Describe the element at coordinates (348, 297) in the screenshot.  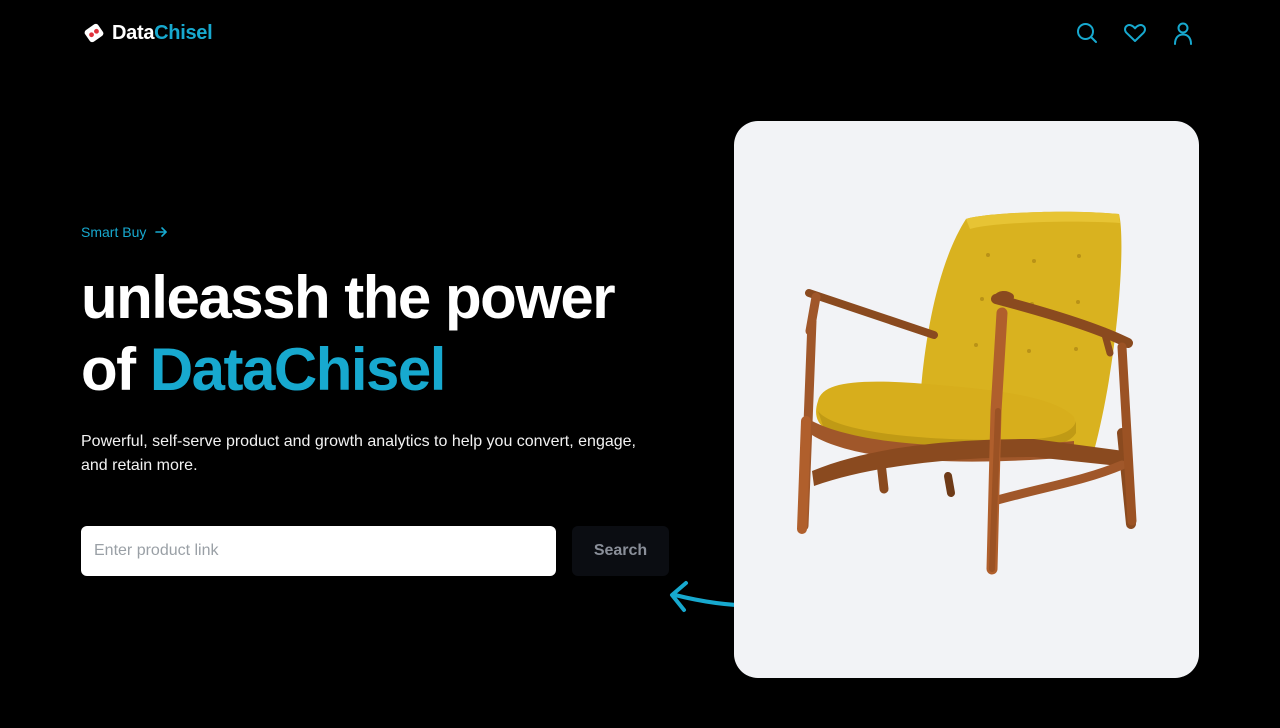
I see `headline-line1: unleassh the power` at that location.